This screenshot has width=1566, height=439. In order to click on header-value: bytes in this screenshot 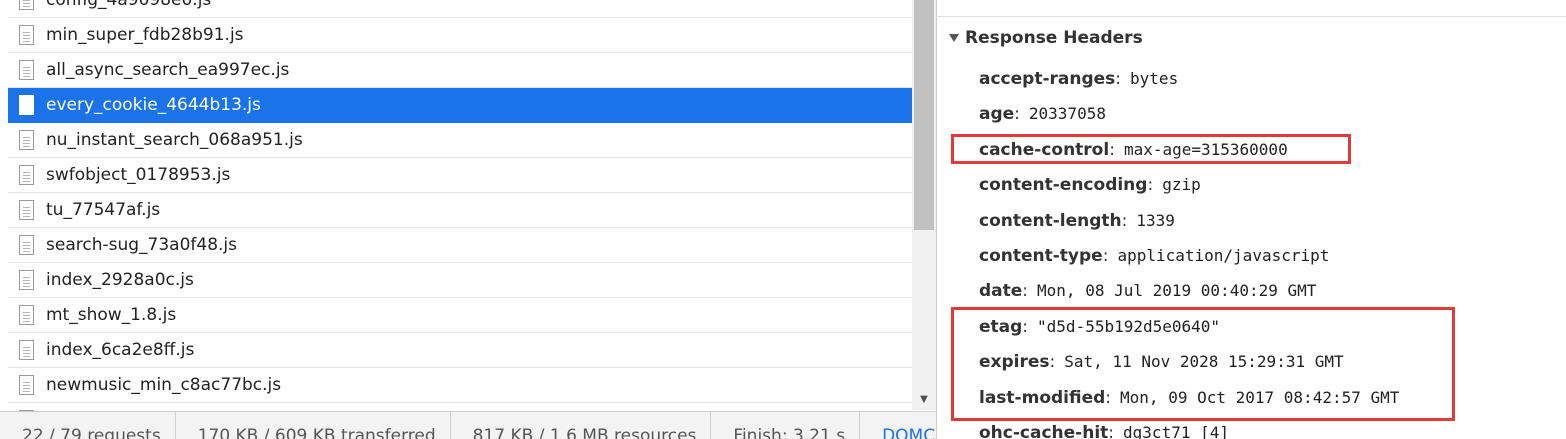, I will do `click(1154, 78)`.